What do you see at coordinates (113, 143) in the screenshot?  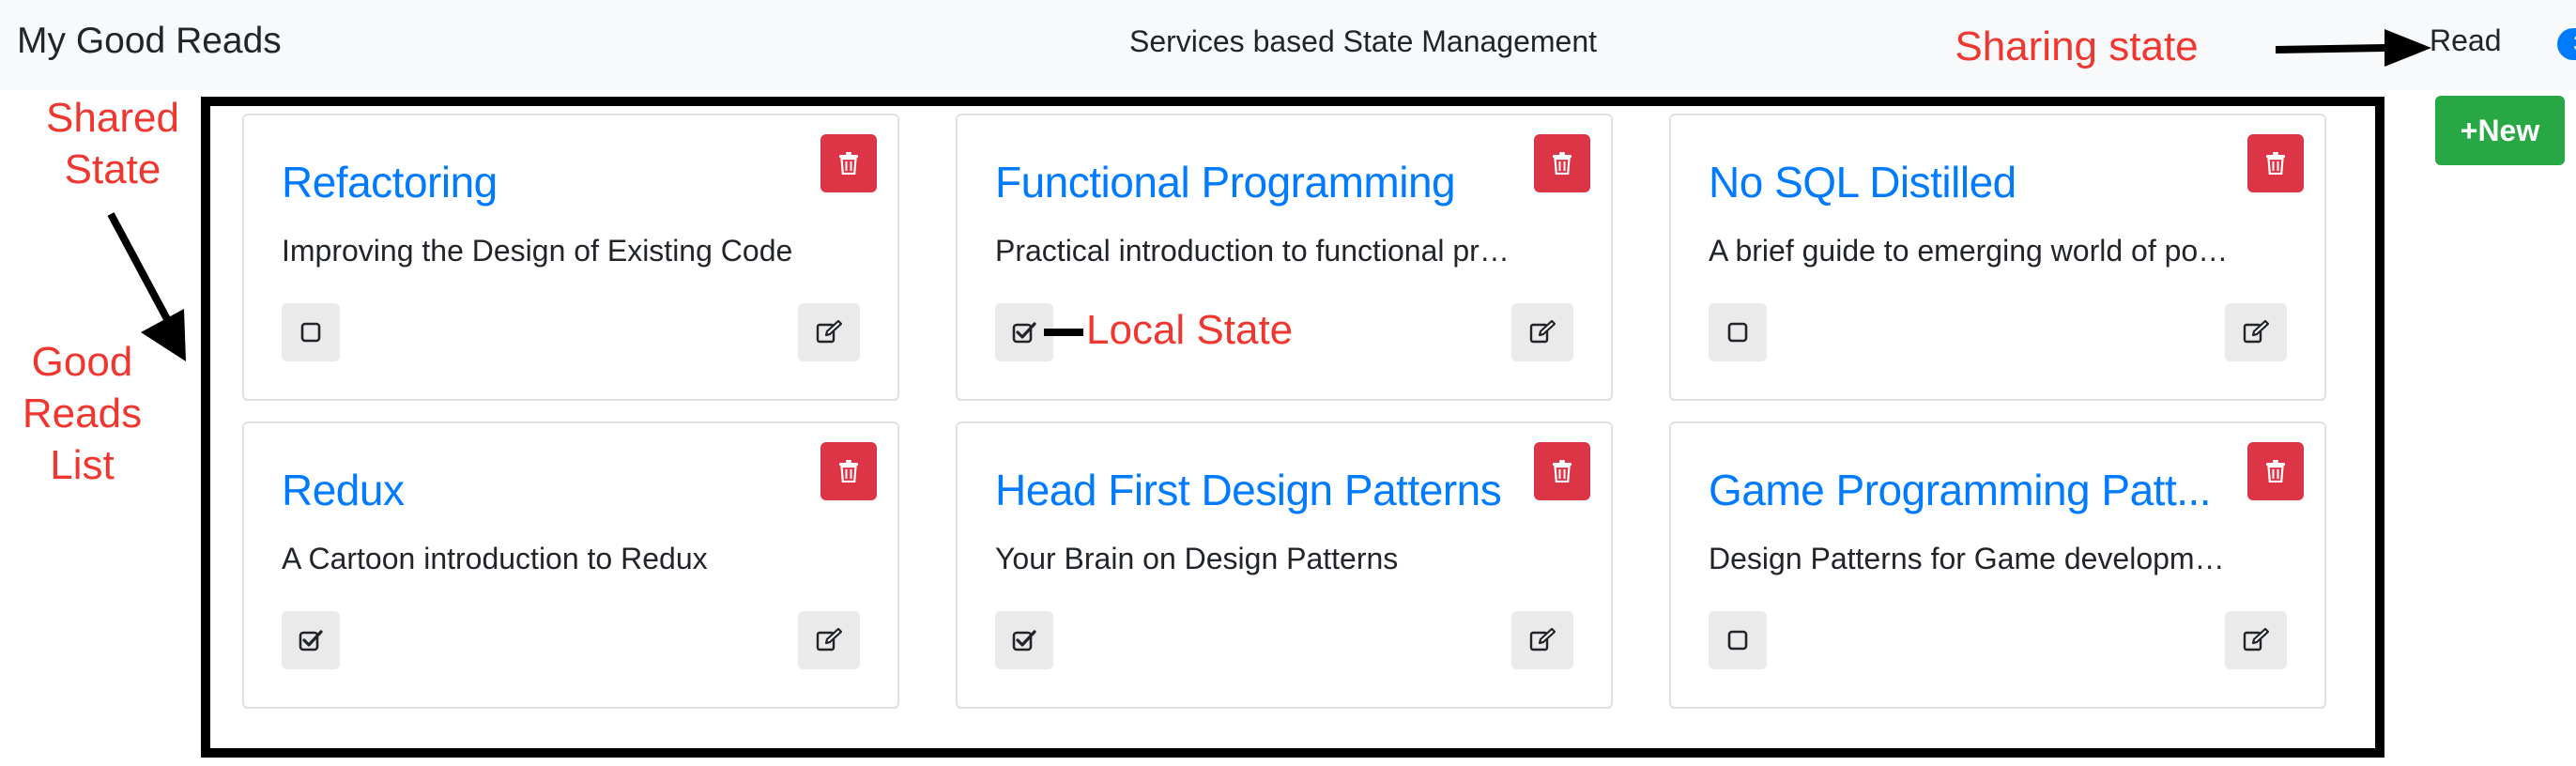 I see `annotation-shared-state: Shared State` at bounding box center [113, 143].